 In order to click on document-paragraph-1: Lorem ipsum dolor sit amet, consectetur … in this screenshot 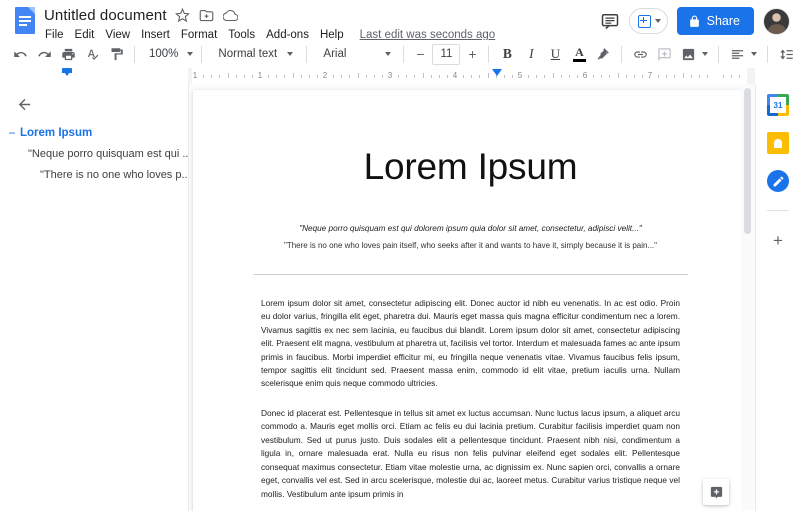, I will do `click(470, 344)`.